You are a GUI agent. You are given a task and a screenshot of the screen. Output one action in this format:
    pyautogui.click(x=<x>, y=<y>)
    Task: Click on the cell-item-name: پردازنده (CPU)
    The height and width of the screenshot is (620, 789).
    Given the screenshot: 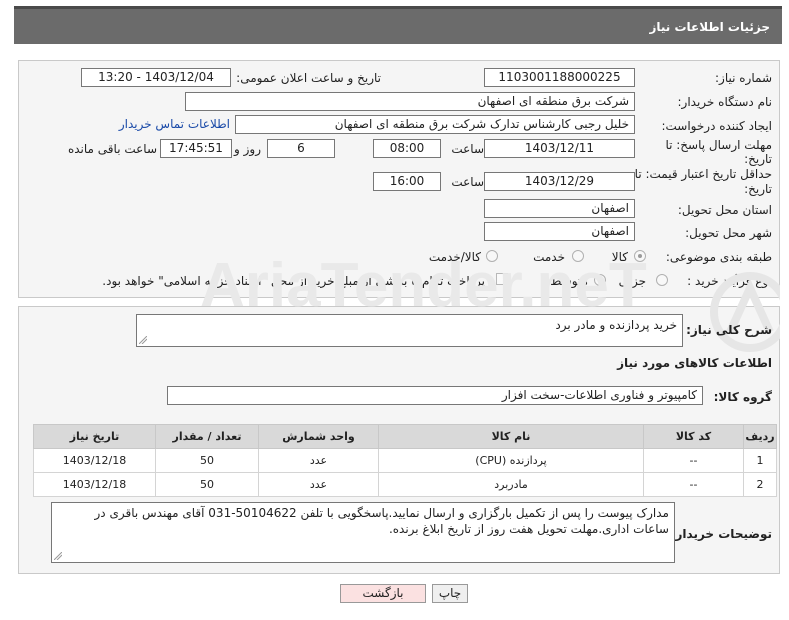 What is the action you would take?
    pyautogui.click(x=511, y=460)
    